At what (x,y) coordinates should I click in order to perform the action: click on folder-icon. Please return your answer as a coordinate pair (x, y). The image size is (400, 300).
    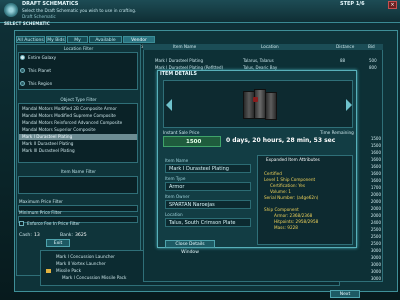
    Looking at the image, I should click on (48, 271).